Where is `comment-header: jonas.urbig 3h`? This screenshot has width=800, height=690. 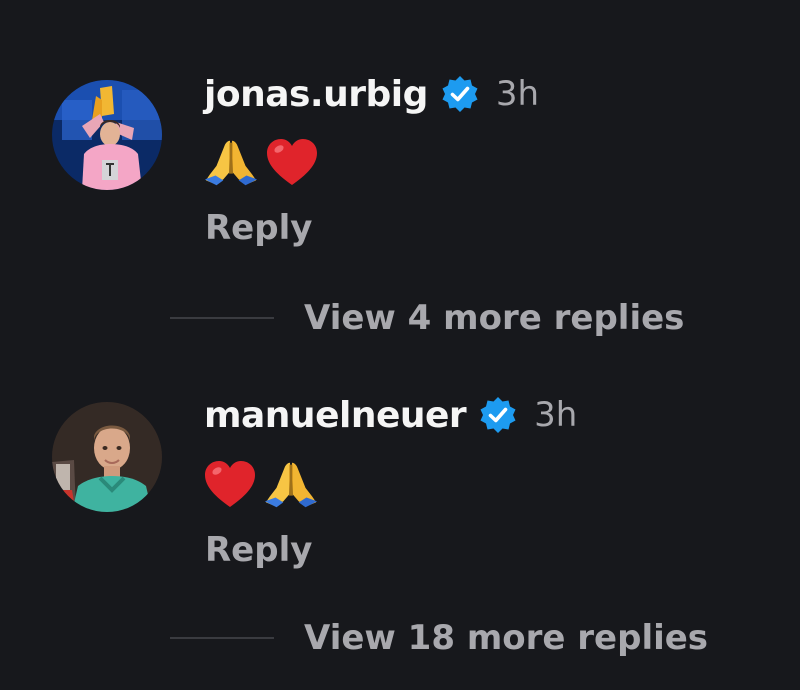 comment-header: jonas.urbig 3h is located at coordinates (371, 94).